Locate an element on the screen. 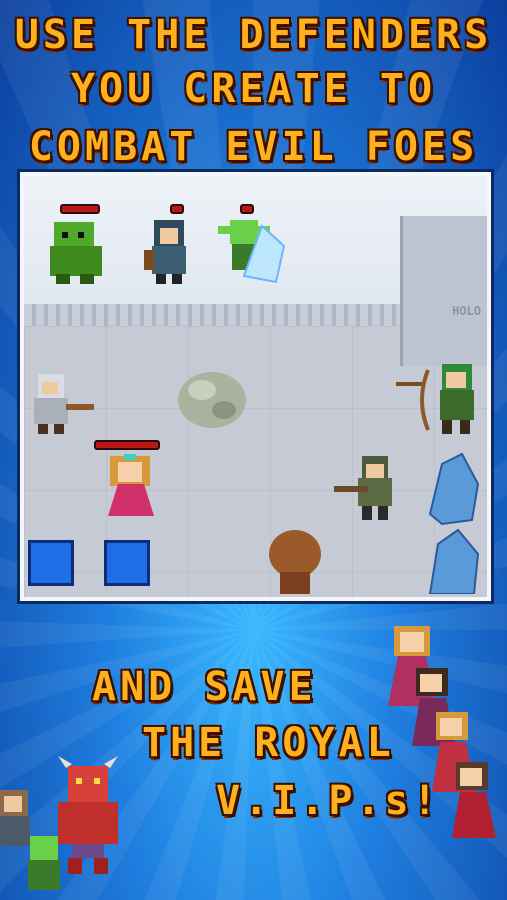 This screenshot has width=507, height=900. royal-vips-group is located at coordinates (442, 732).